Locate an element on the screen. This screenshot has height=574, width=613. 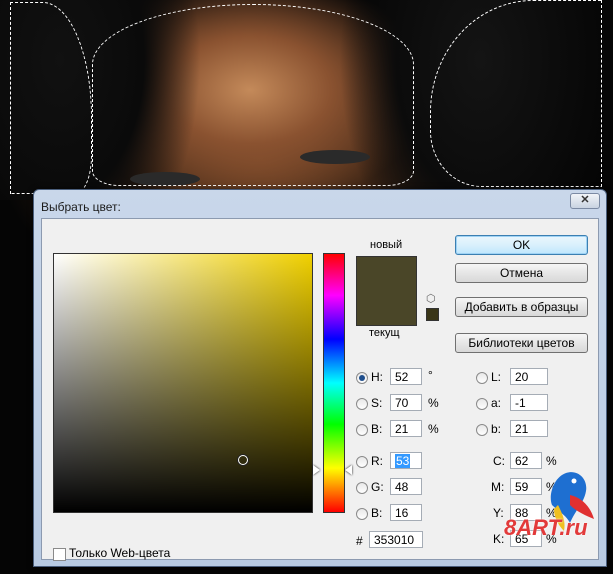
g-input: 48 is located at coordinates (406, 486).